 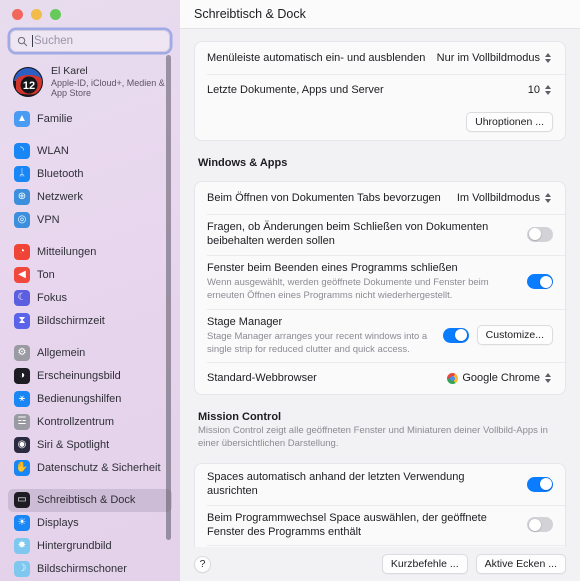 I want to click on search-box, so click(x=90, y=41).